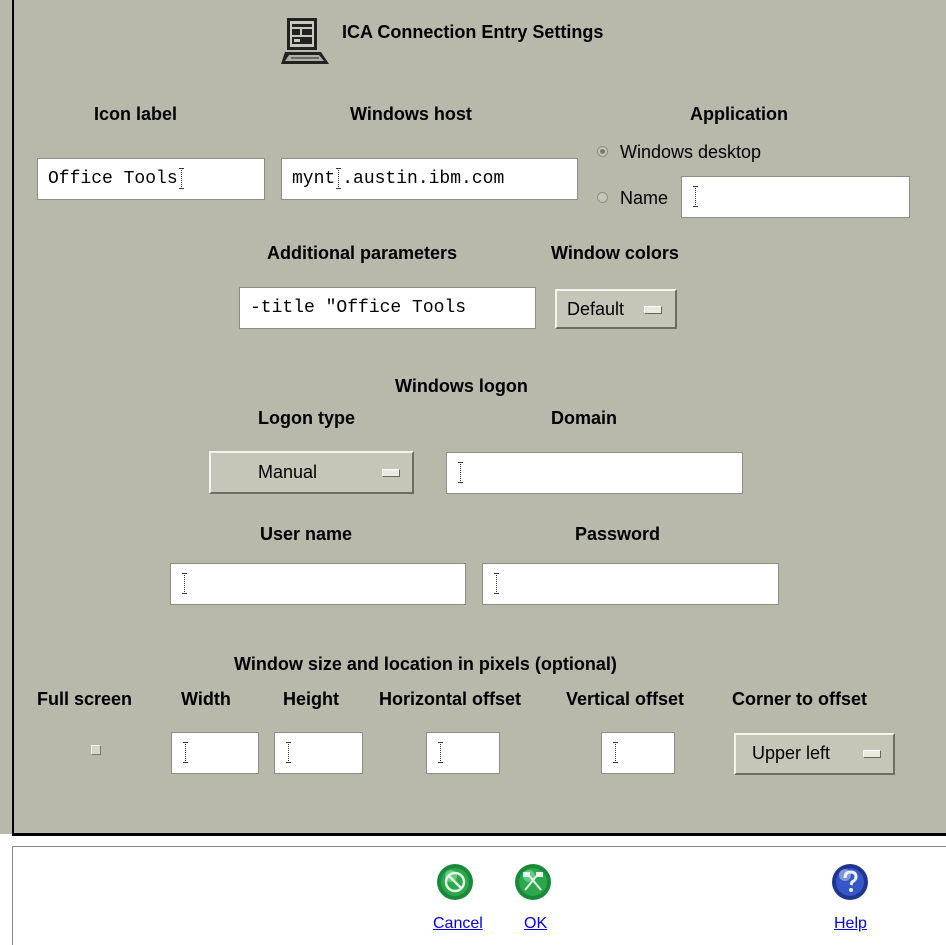 The image size is (946, 945). Describe the element at coordinates (206, 699) in the screenshot. I see `width-label: Width` at that location.